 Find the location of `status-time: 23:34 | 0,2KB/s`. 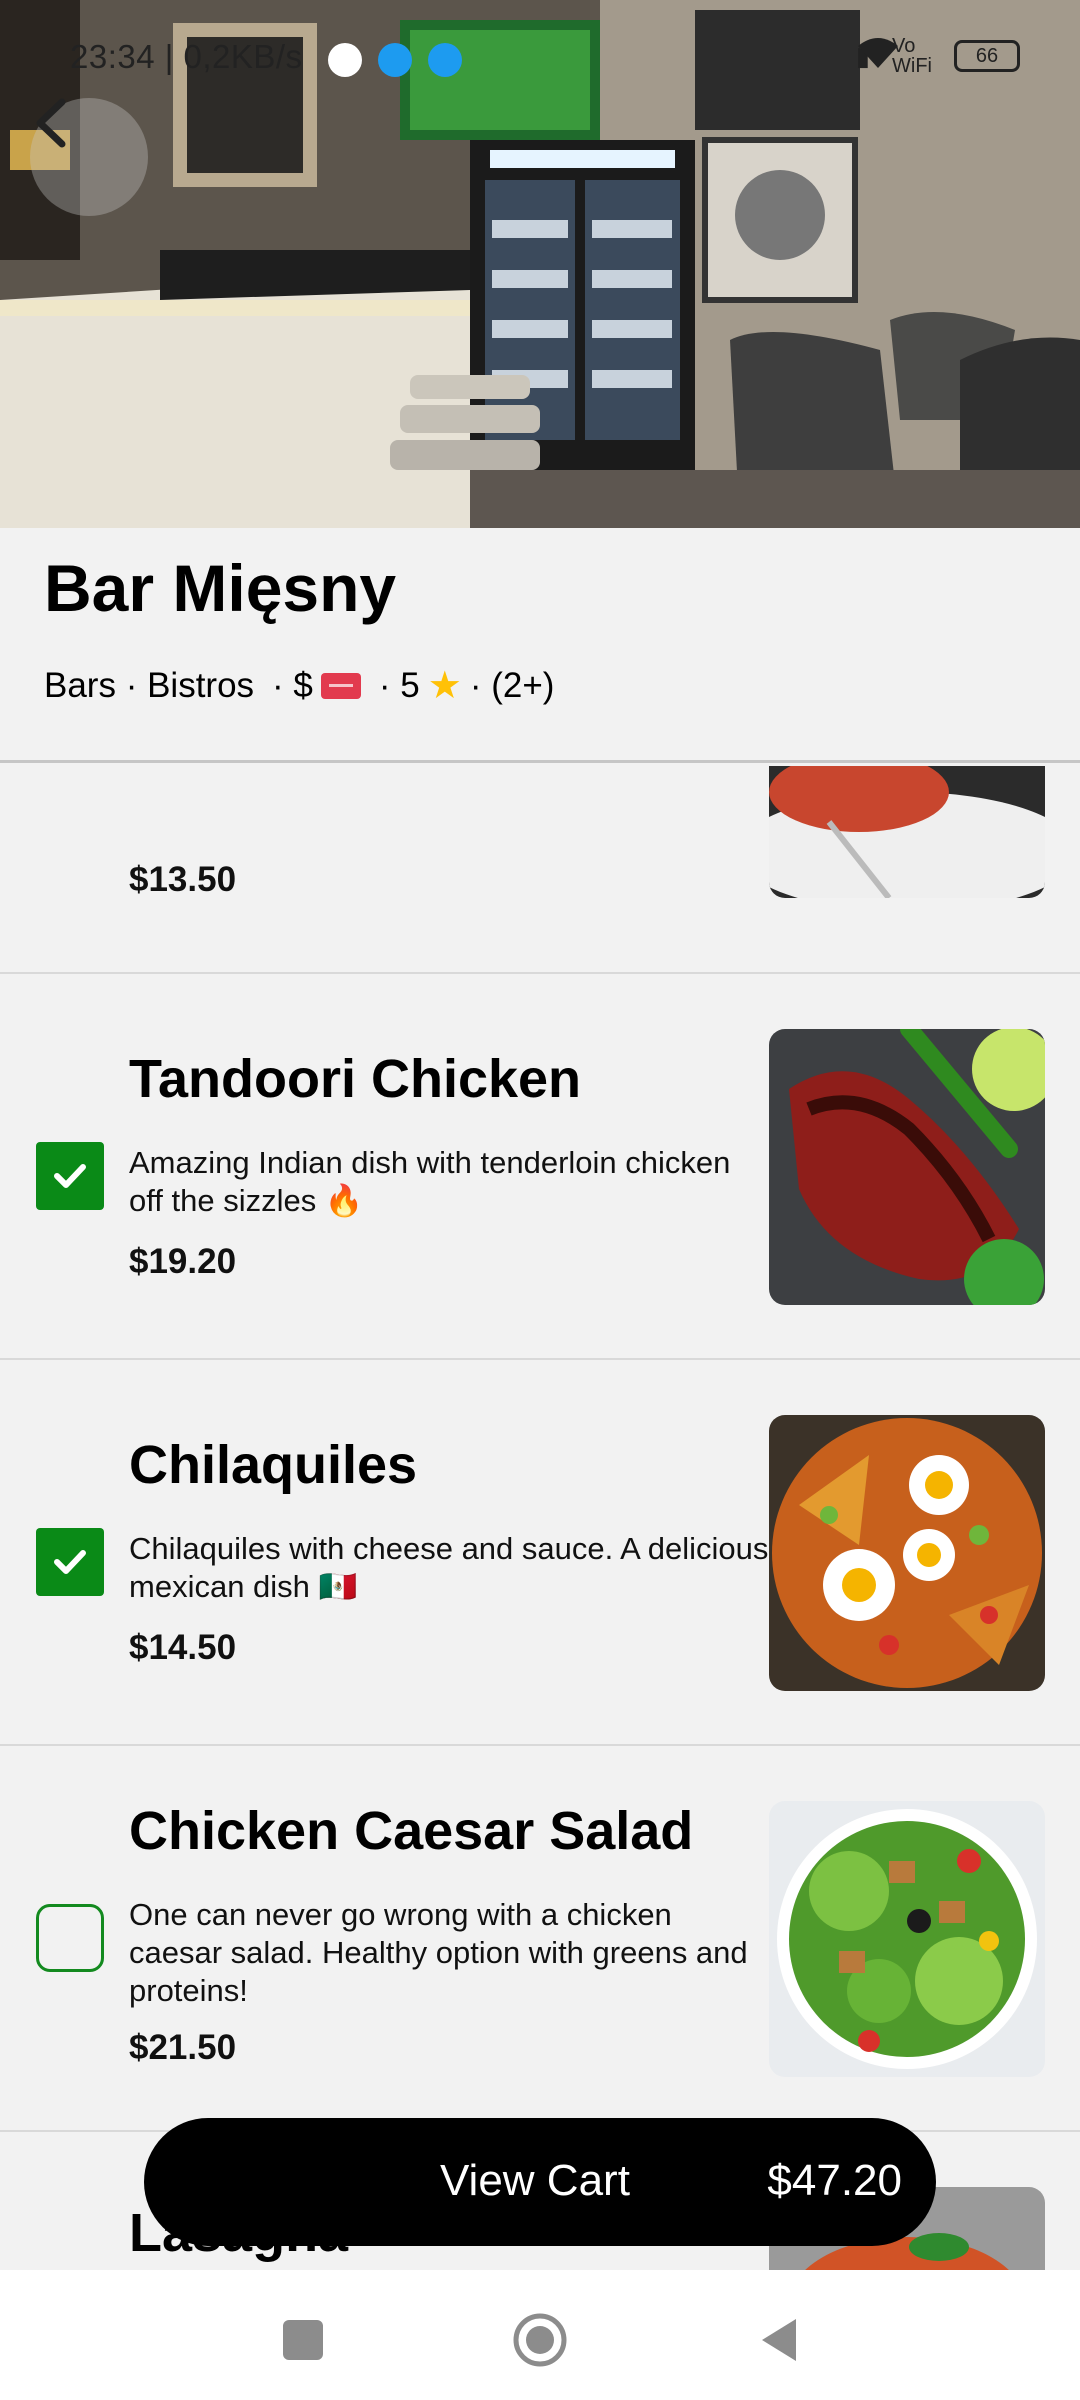

status-time: 23:34 | 0,2KB/s is located at coordinates (186, 56).